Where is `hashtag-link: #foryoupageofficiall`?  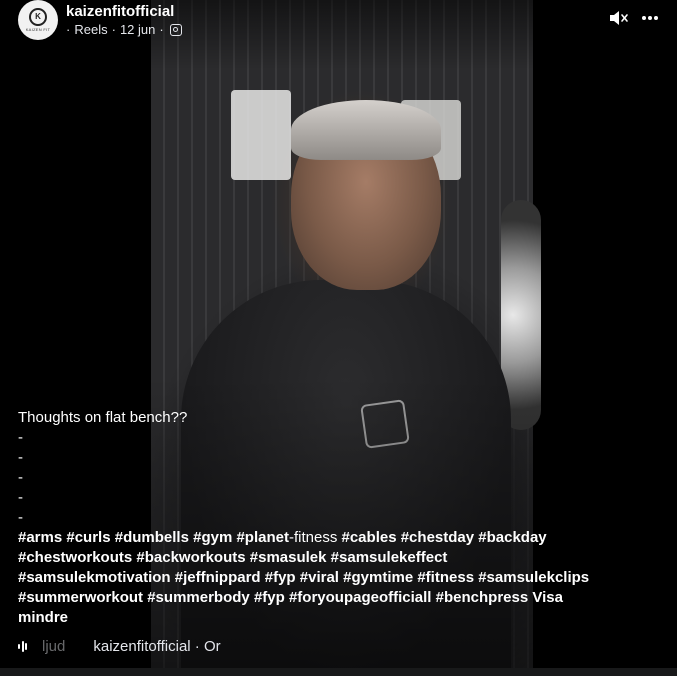
hashtag-link: #foryoupageofficiall is located at coordinates (360, 597).